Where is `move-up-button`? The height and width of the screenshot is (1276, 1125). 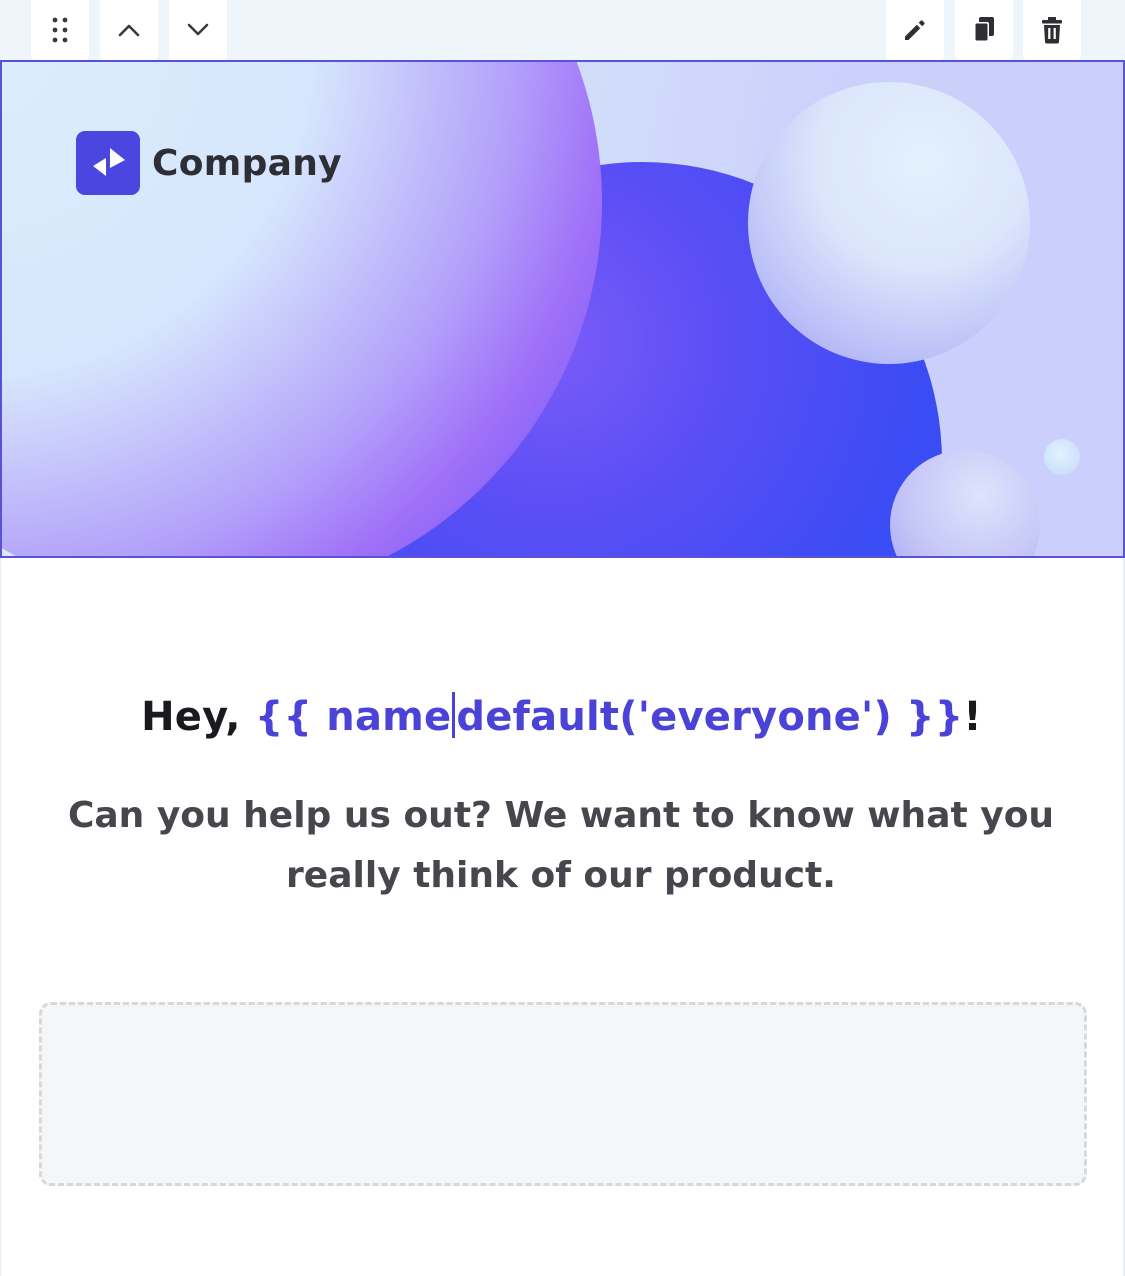 move-up-button is located at coordinates (129, 30).